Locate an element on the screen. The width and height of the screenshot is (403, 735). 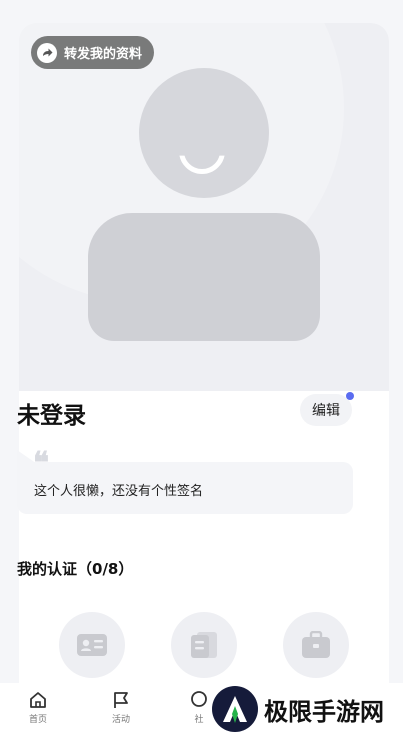
share-profile-button: 转发我的资料 is located at coordinates (93, 52).